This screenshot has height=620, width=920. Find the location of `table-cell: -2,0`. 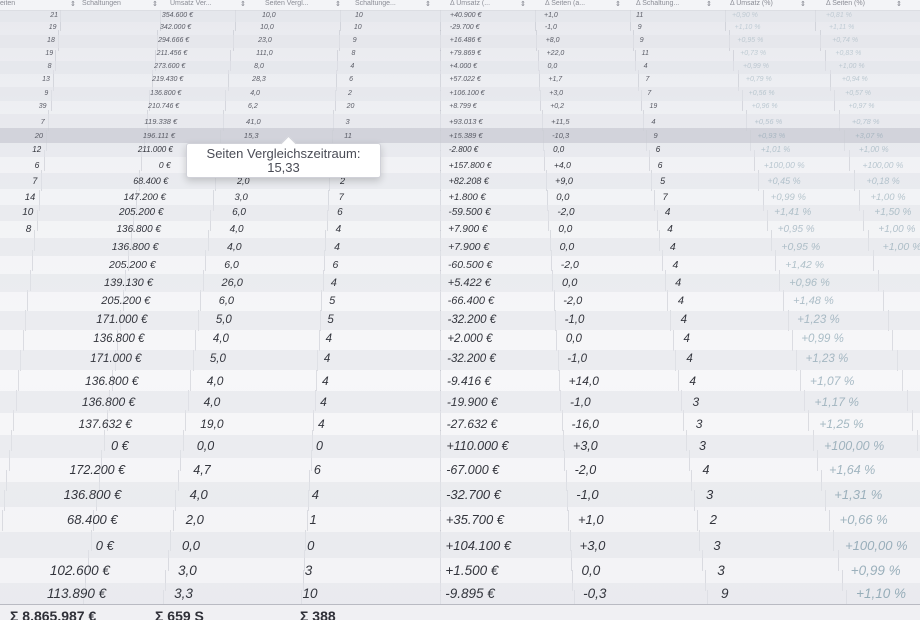

table-cell: -2,0 is located at coordinates (585, 469).